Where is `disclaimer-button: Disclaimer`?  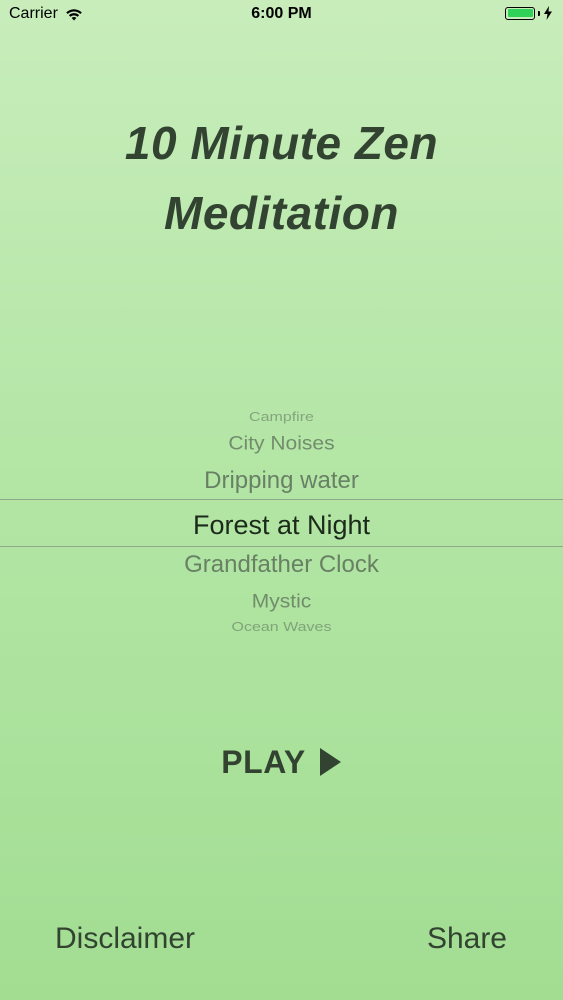 disclaimer-button: Disclaimer is located at coordinates (125, 939).